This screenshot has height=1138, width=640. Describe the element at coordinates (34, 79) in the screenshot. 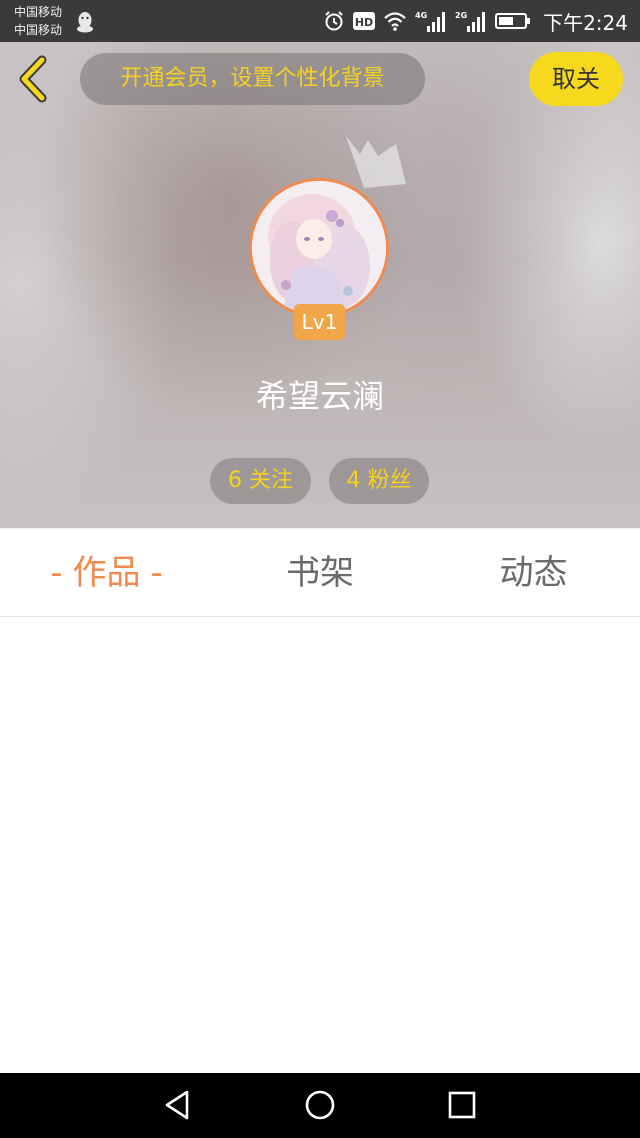

I see `chevron-left-icon` at that location.